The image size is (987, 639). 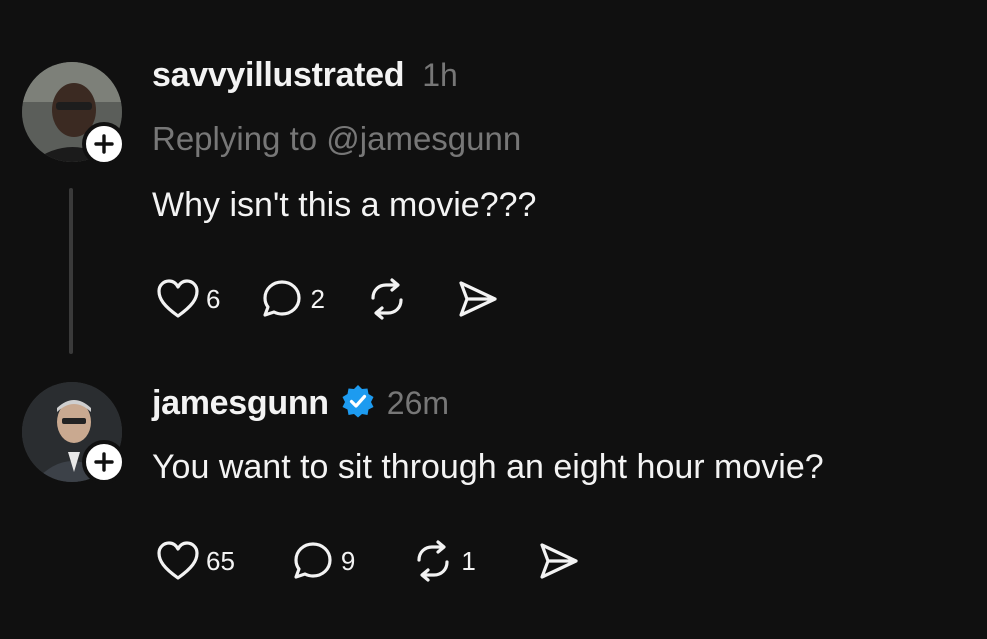 I want to click on action-bar: 6 2, so click(x=347, y=299).